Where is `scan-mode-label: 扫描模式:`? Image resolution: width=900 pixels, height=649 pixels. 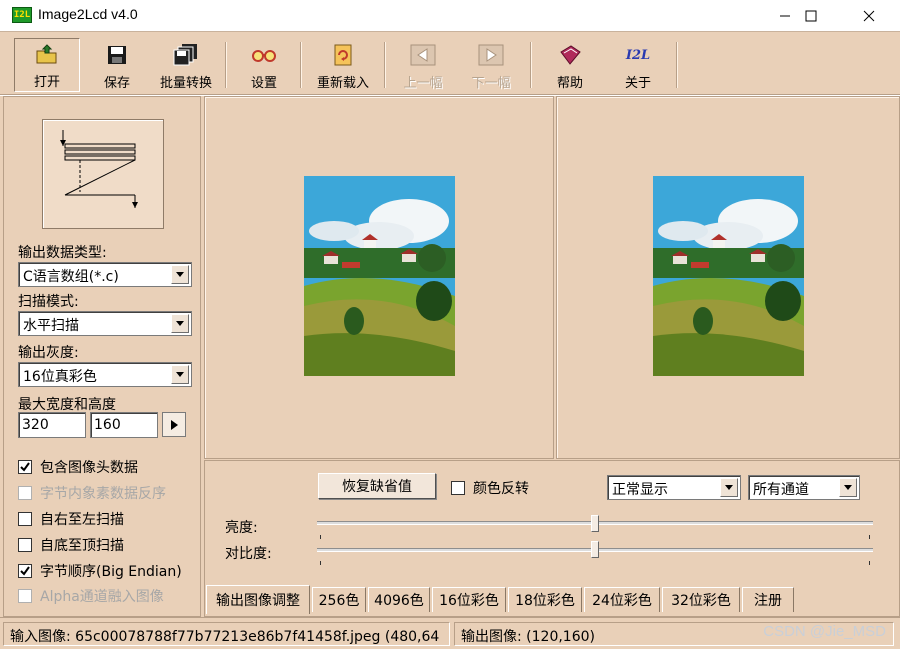 scan-mode-label: 扫描模式: is located at coordinates (48, 302).